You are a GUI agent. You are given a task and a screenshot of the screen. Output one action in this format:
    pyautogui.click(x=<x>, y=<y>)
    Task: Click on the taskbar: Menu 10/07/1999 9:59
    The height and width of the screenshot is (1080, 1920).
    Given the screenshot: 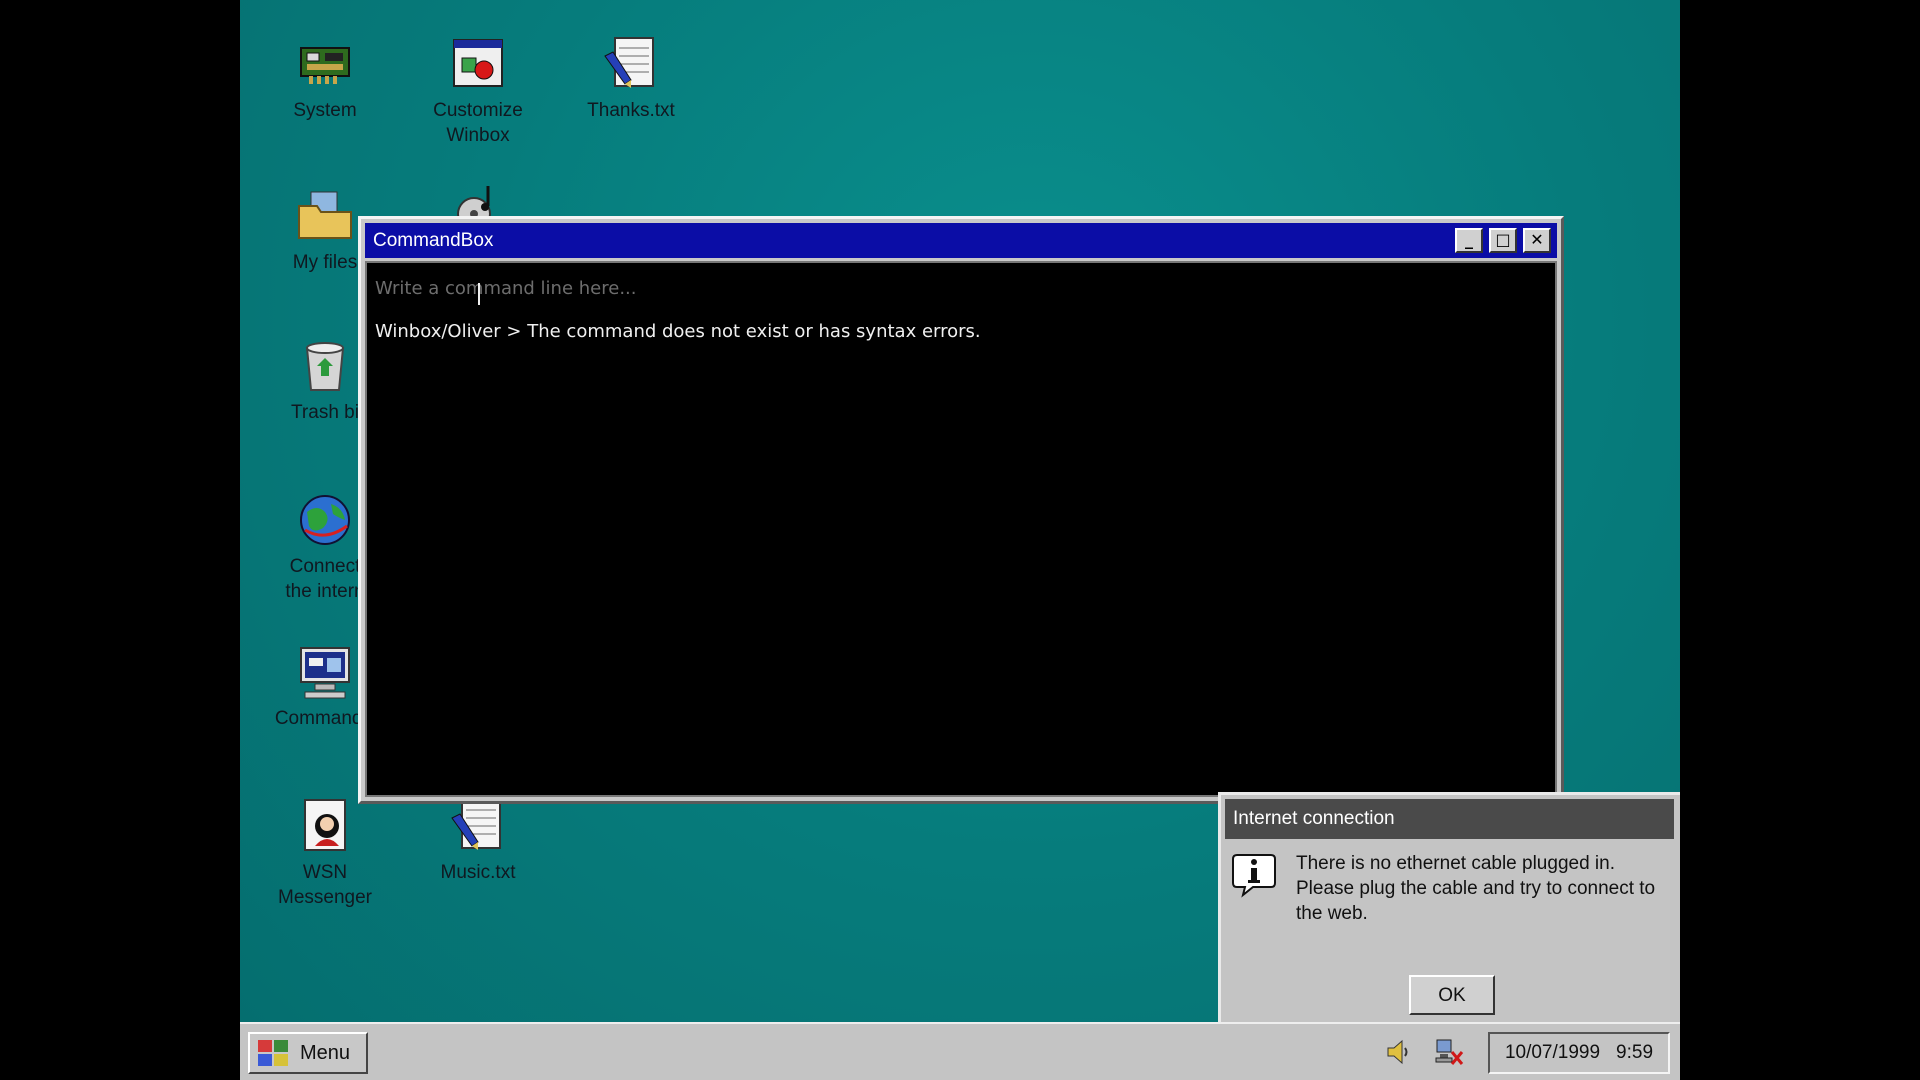 What is the action you would take?
    pyautogui.click(x=960, y=1051)
    